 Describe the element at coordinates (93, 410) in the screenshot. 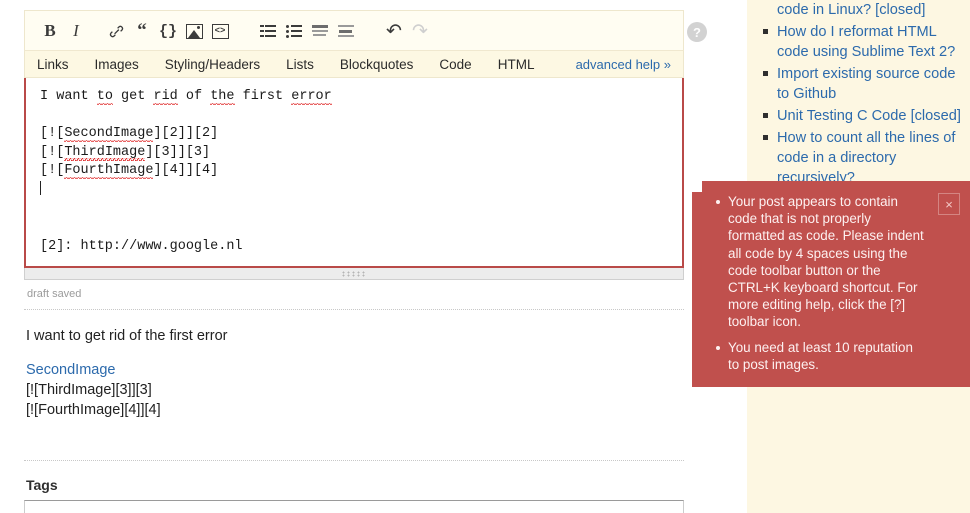

I see `preview-raw-line: [![FourthImage][4]][4]` at that location.